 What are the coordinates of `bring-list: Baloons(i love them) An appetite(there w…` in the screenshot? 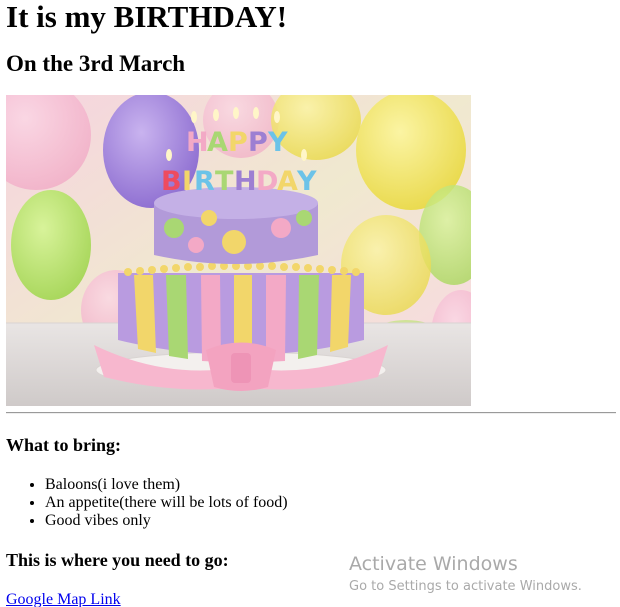 It's located at (311, 503).